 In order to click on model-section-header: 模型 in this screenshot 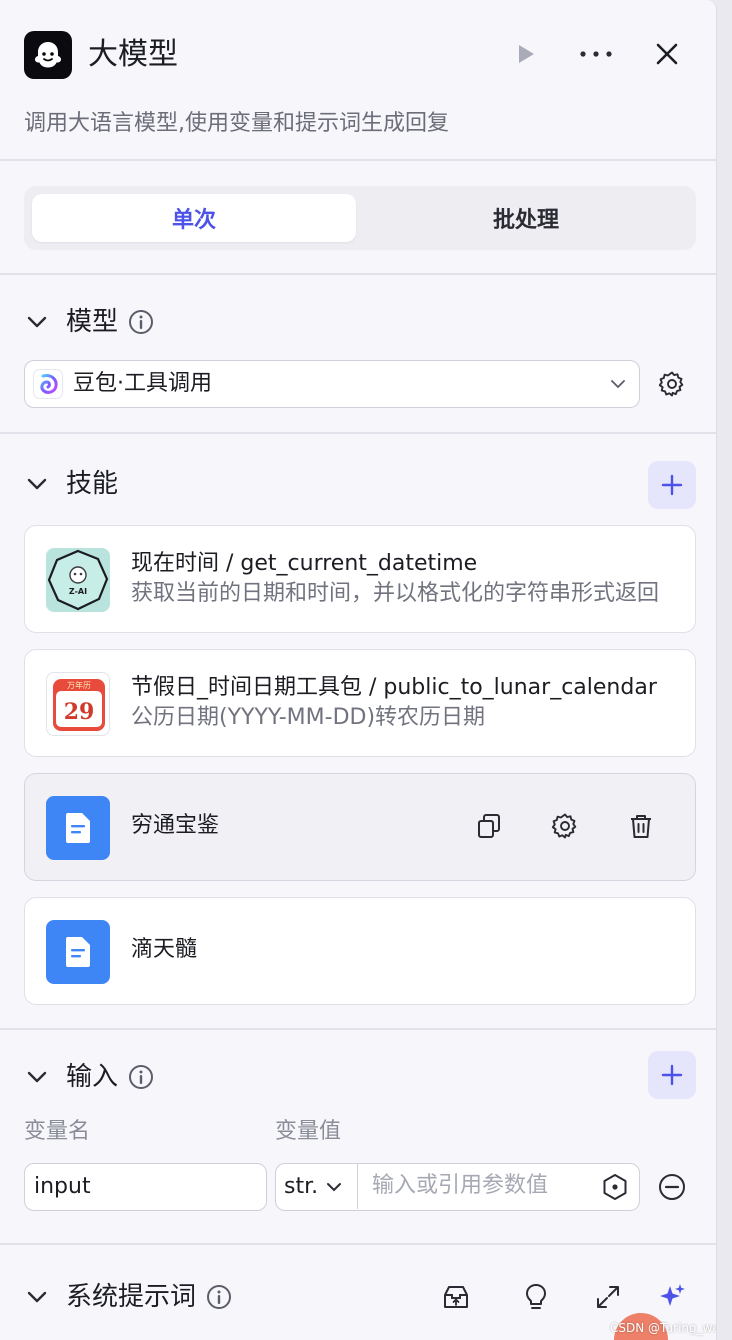, I will do `click(89, 322)`.